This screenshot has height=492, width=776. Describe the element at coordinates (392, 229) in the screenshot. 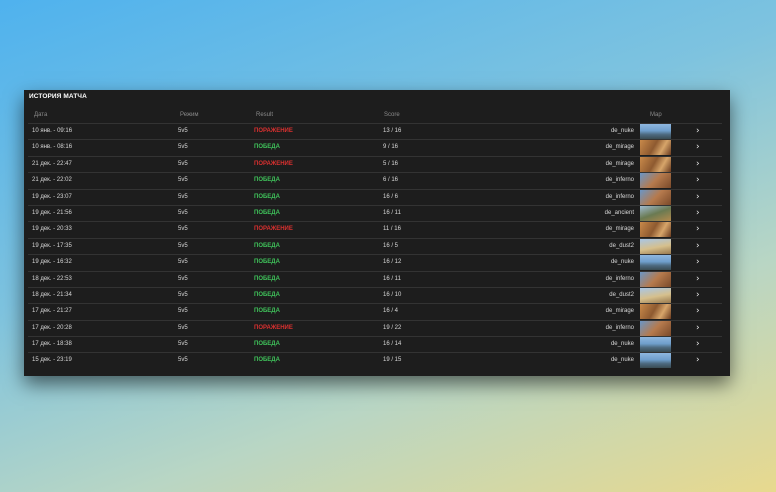

I see `match-score: 11 / 16` at that location.